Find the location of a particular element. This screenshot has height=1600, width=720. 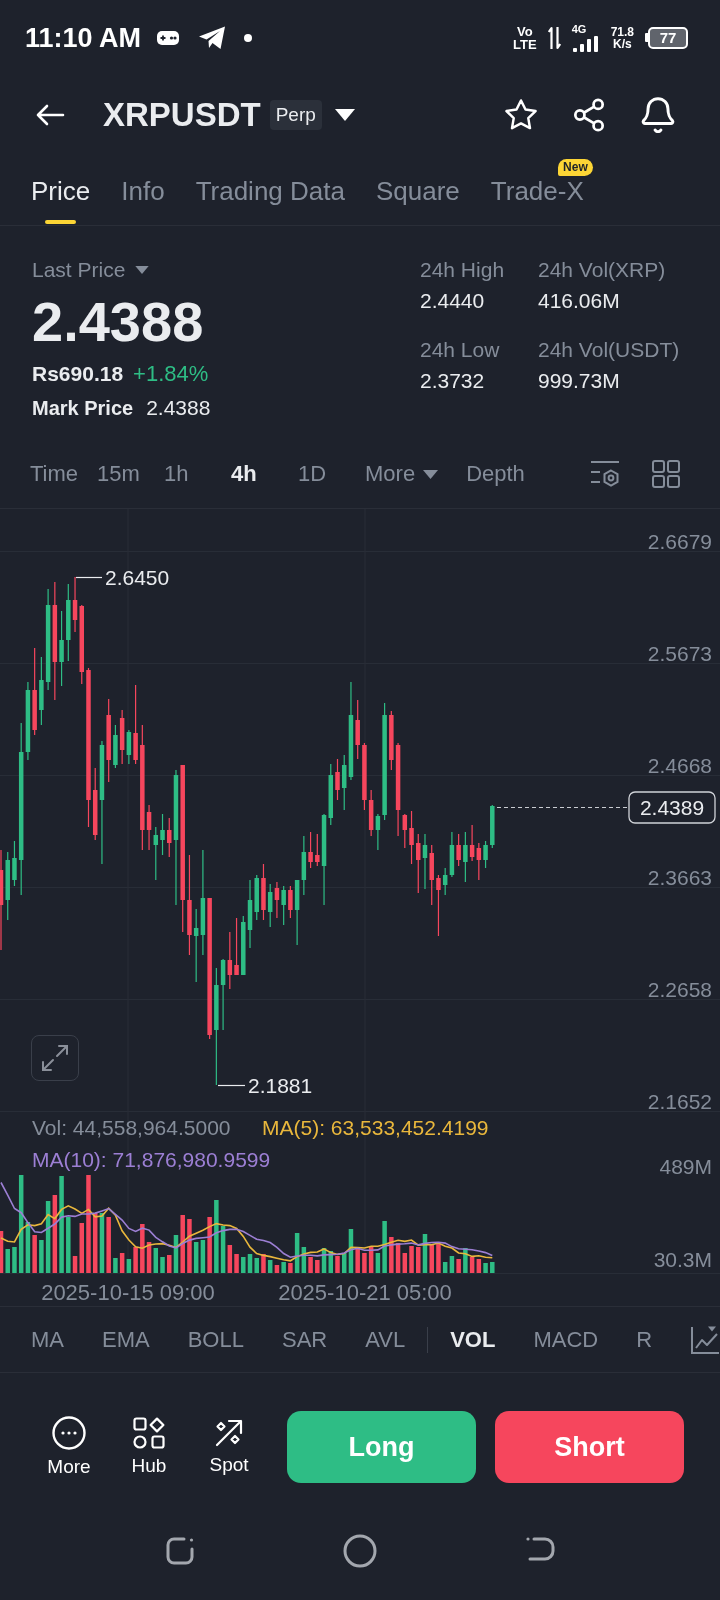

status-time: 11:10 AM is located at coordinates (83, 37).